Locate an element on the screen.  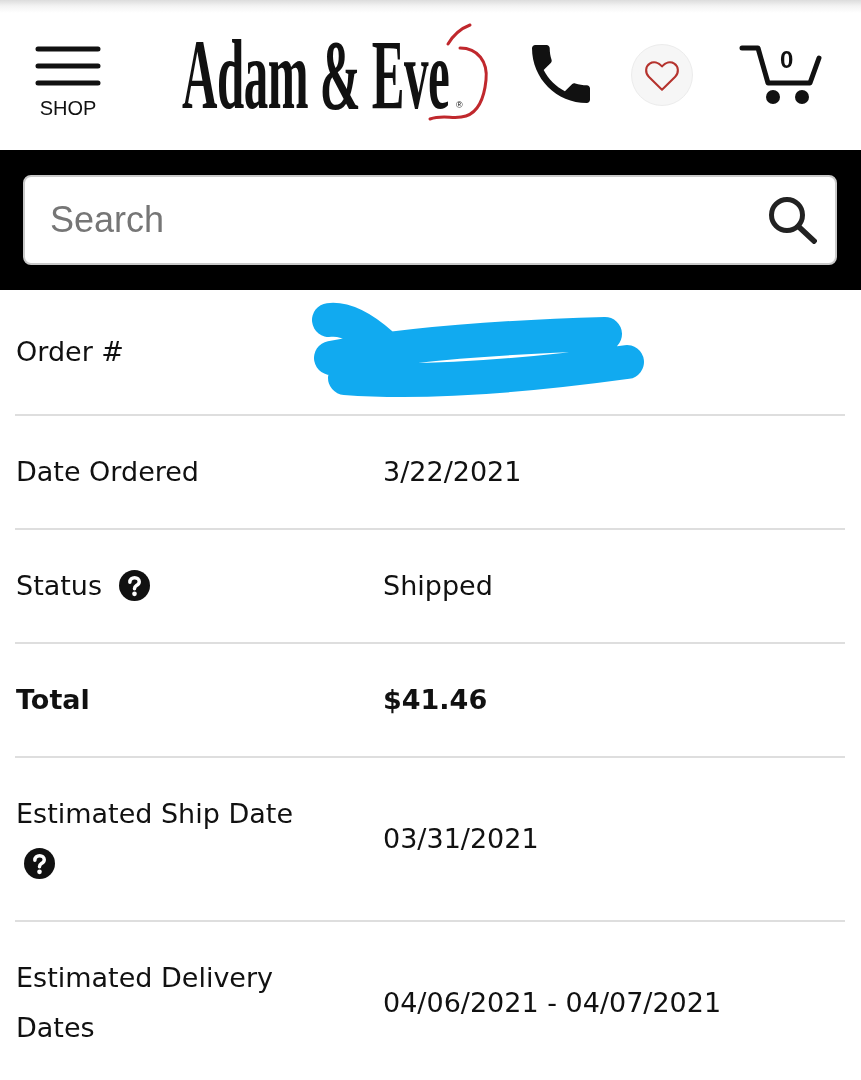
detail-value: Shipped is located at coordinates (438, 586).